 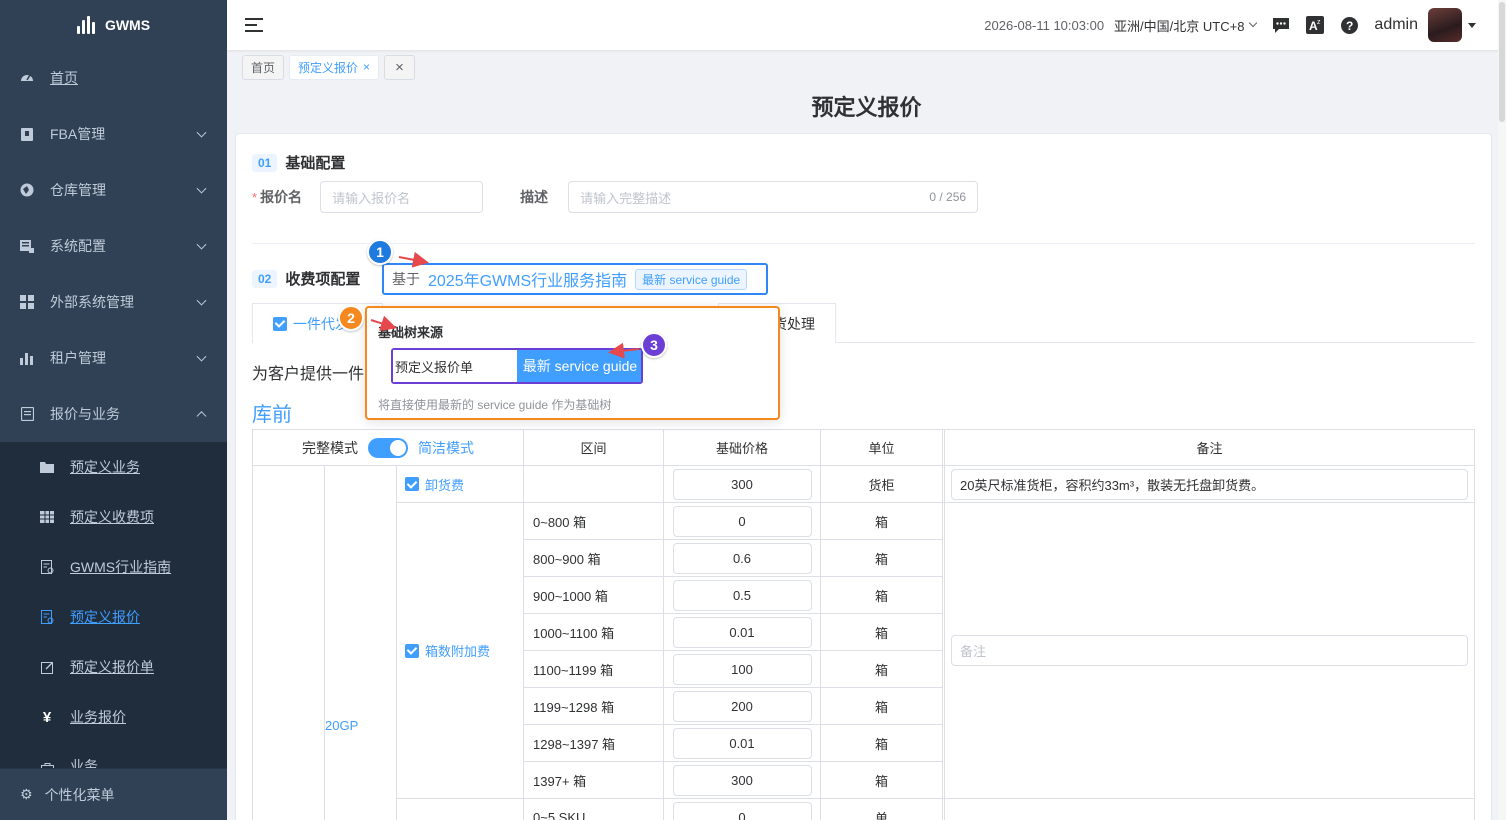 I want to click on username: admin, so click(x=1396, y=25).